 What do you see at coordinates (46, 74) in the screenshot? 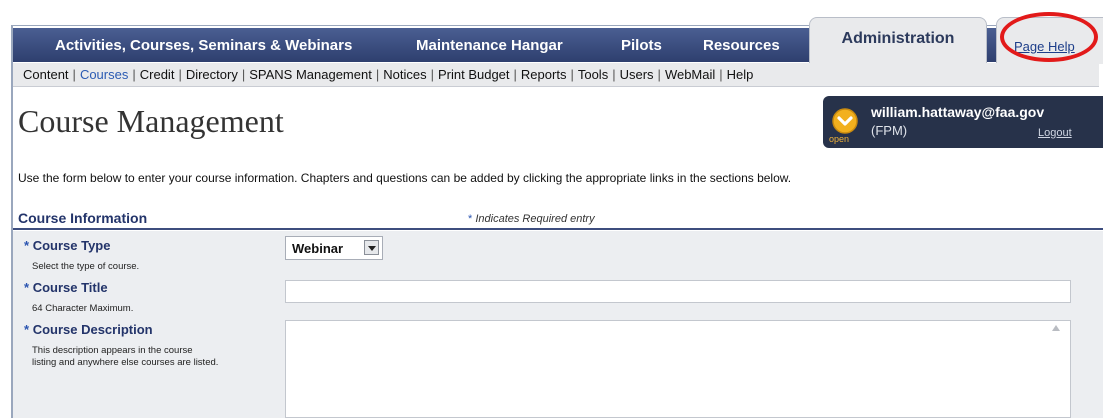
I see `subnav-item-content: Content` at bounding box center [46, 74].